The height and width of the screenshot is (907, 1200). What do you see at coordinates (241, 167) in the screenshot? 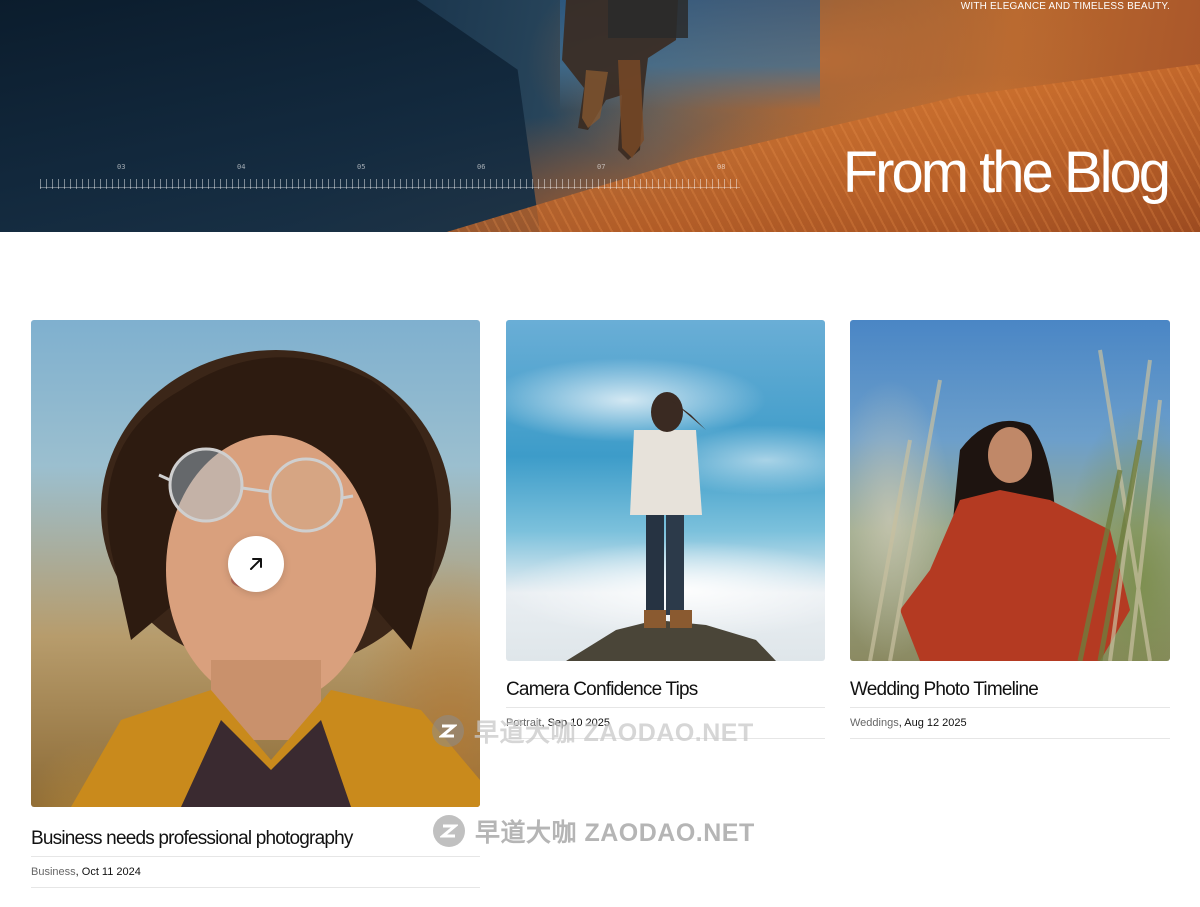
I see `ruler-label: 04` at bounding box center [241, 167].